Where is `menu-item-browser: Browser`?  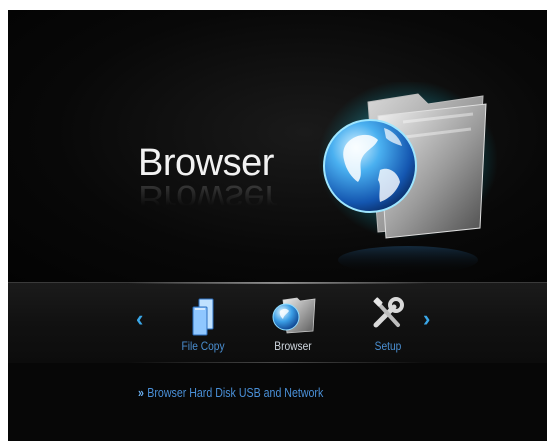
menu-item-browser: Browser is located at coordinates (293, 326).